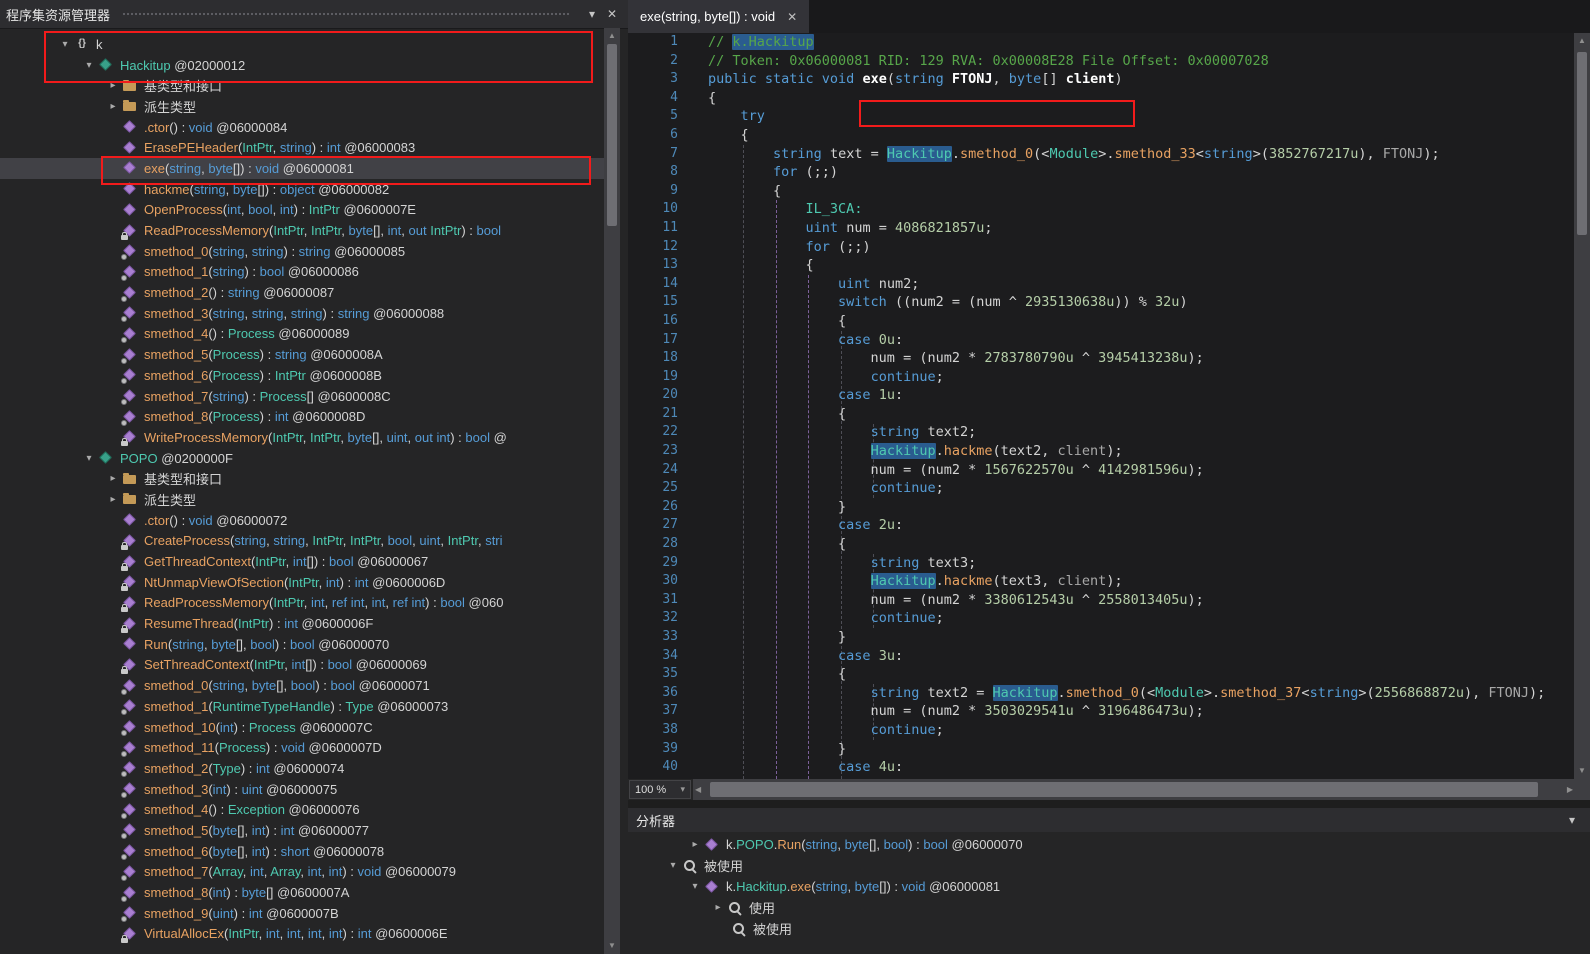 The height and width of the screenshot is (954, 1590). What do you see at coordinates (302, 396) in the screenshot?
I see `tree-row: smethod_7(string) : Process[] @0600008C` at bounding box center [302, 396].